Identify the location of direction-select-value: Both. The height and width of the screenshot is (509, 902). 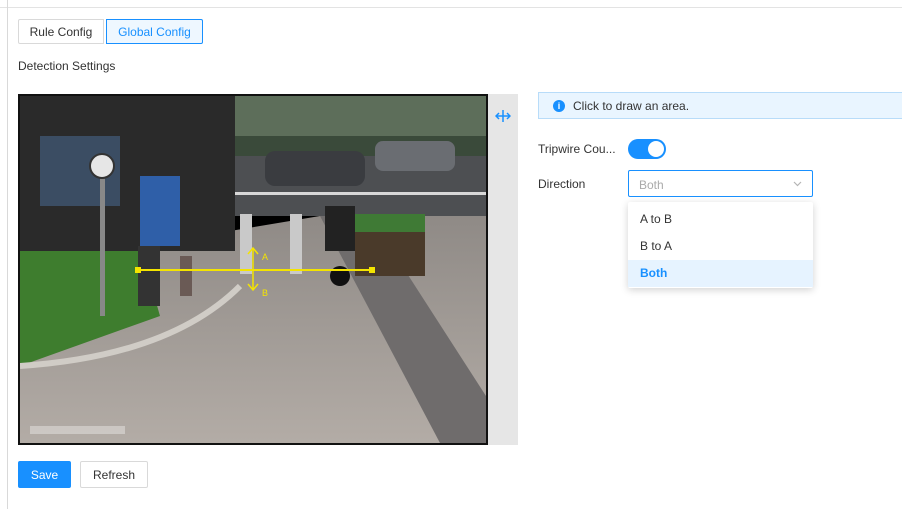
(651, 185).